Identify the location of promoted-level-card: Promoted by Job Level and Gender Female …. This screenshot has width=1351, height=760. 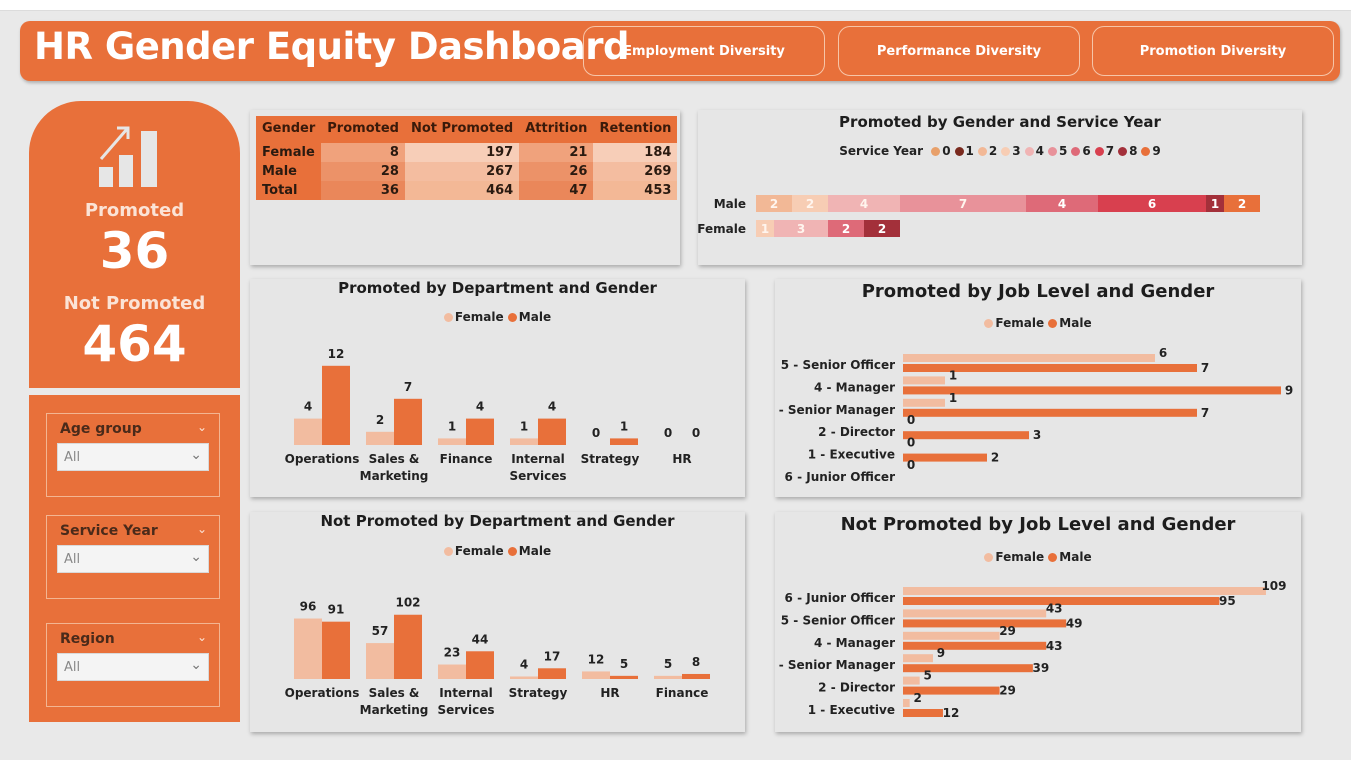
(1038, 388).